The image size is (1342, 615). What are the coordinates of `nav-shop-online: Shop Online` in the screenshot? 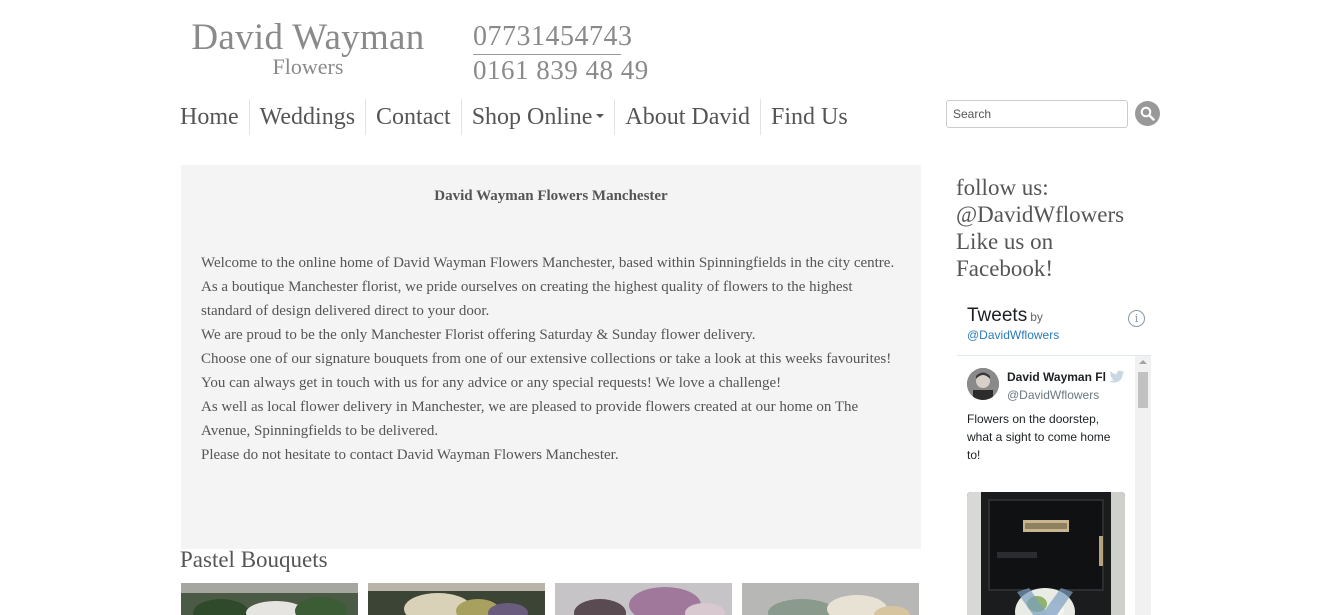 It's located at (539, 117).